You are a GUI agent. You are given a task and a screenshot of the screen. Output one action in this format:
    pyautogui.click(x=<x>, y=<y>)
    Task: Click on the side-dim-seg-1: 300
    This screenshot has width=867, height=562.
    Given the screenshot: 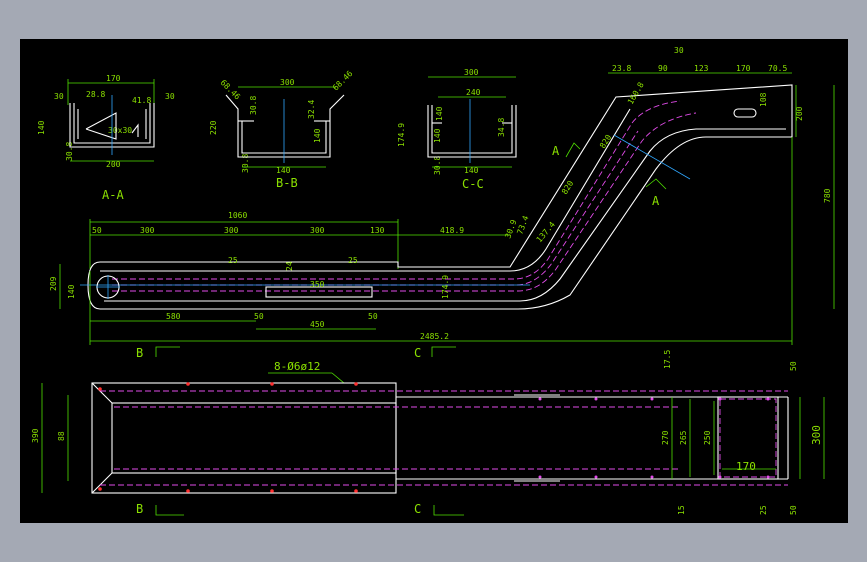 What is the action you would take?
    pyautogui.click(x=147, y=230)
    